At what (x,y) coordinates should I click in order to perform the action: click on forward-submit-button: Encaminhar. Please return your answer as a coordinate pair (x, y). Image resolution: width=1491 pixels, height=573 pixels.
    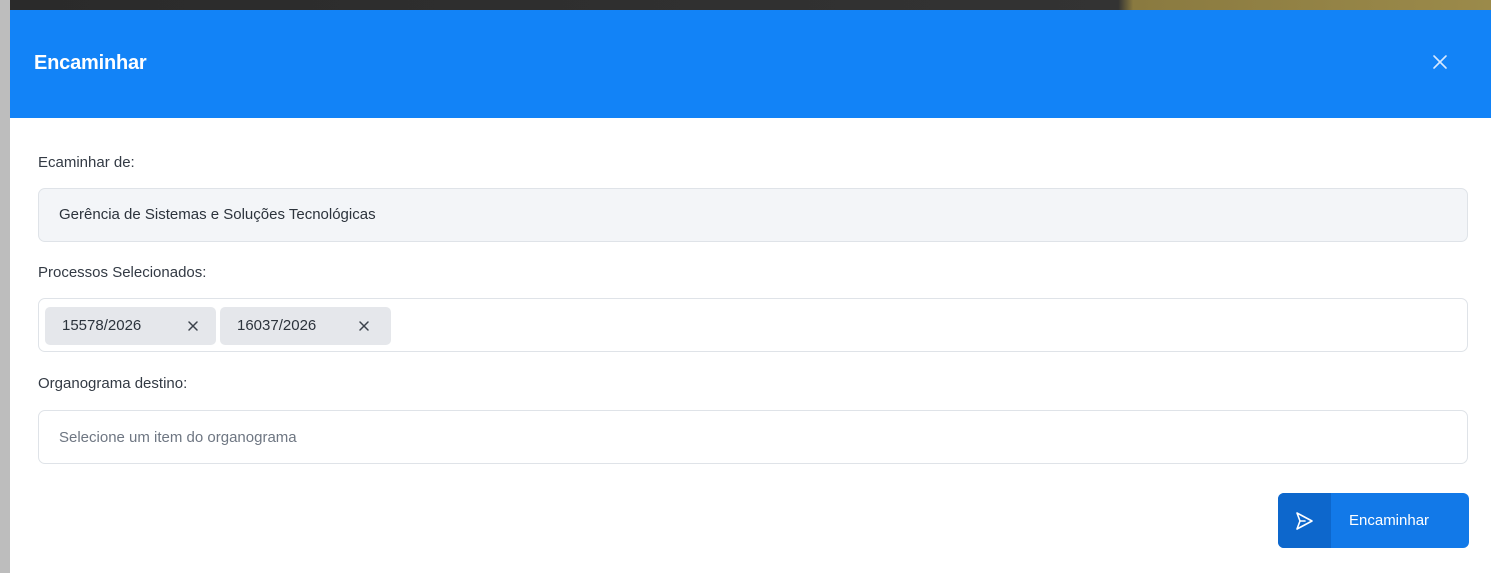
    Looking at the image, I should click on (1373, 520).